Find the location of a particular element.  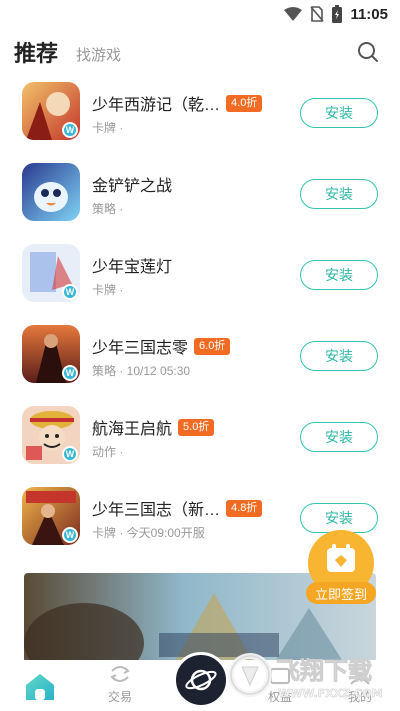

svg-text: 飞翔下载 is located at coordinates (324, 671).